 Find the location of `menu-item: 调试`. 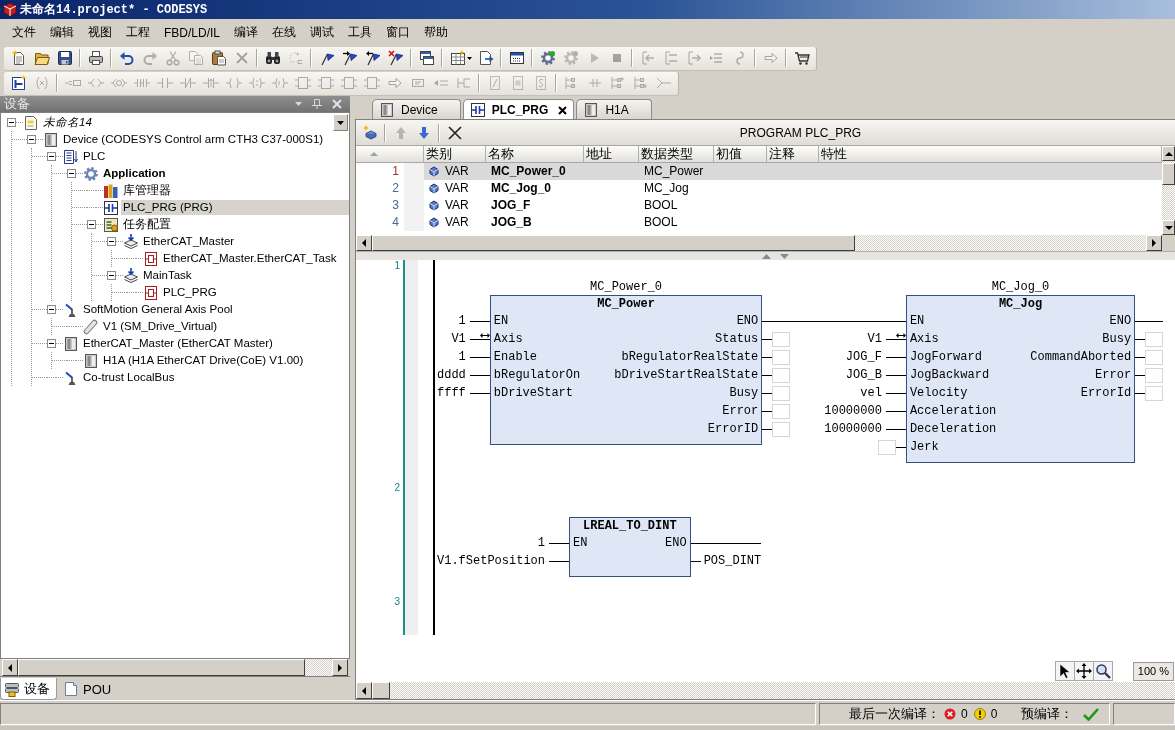

menu-item: 调试 is located at coordinates (322, 32).